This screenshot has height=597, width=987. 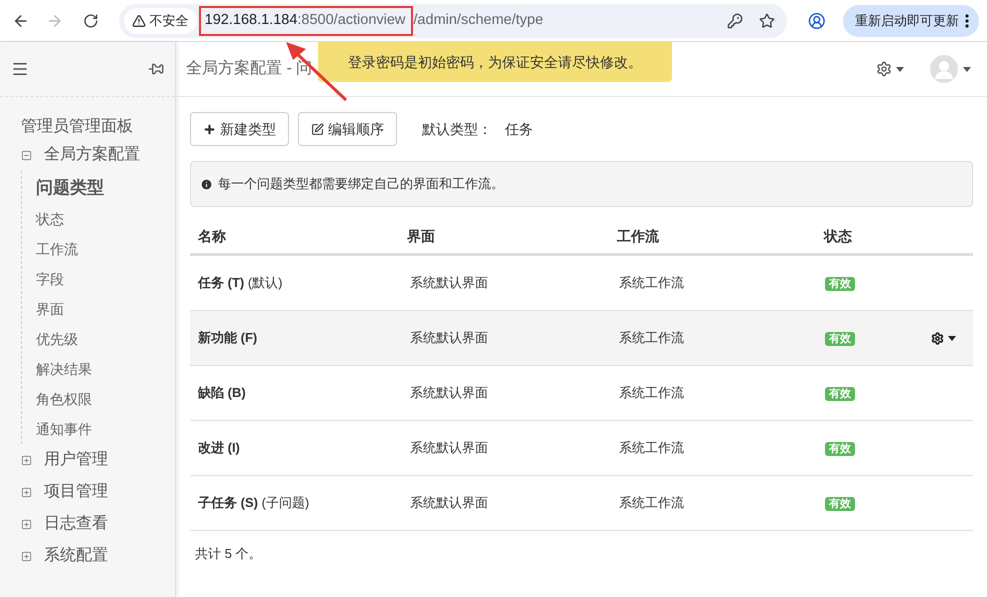 I want to click on column-header: 名称, so click(x=212, y=236).